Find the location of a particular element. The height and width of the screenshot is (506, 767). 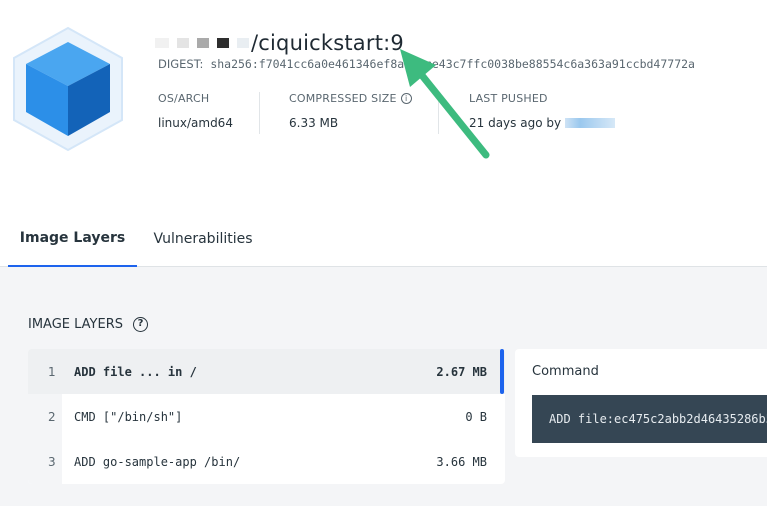

layer-row: 2 CMD ["/bin/sh"] 0 B is located at coordinates (266, 416).